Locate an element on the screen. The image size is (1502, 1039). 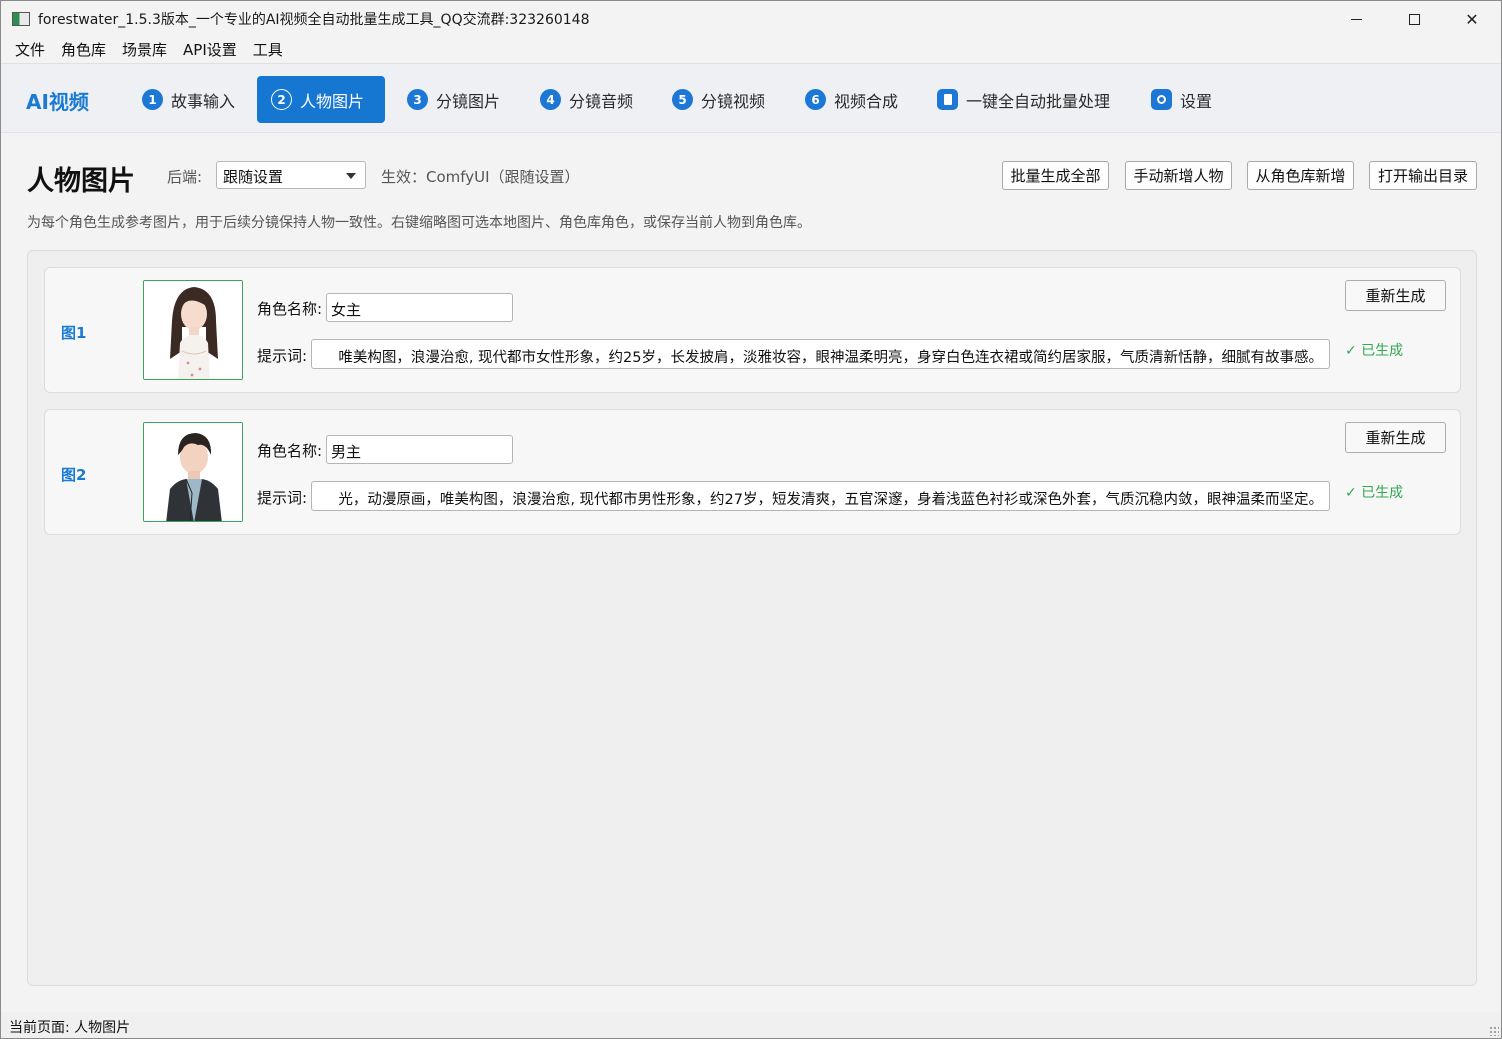
tab-label: 设置 is located at coordinates (1196, 101).